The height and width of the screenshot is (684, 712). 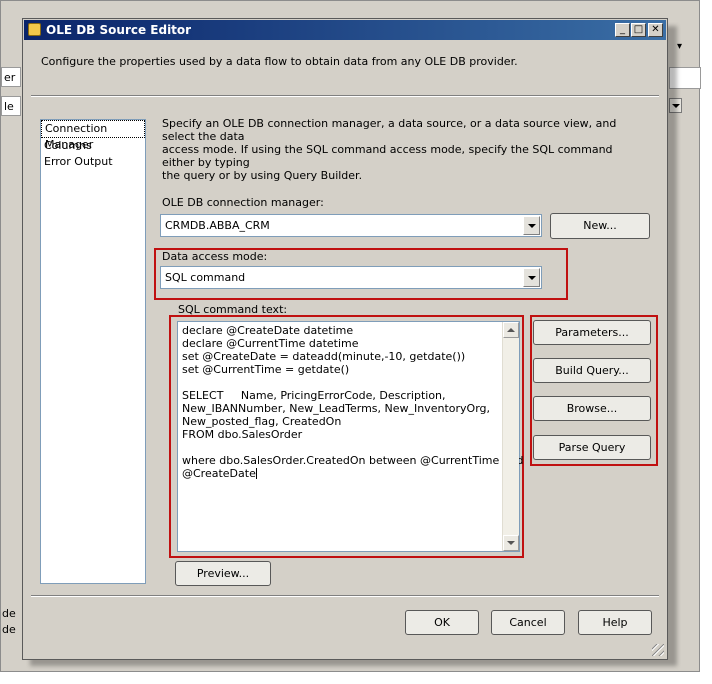 I want to click on background-field: de de, so click(x=11, y=621).